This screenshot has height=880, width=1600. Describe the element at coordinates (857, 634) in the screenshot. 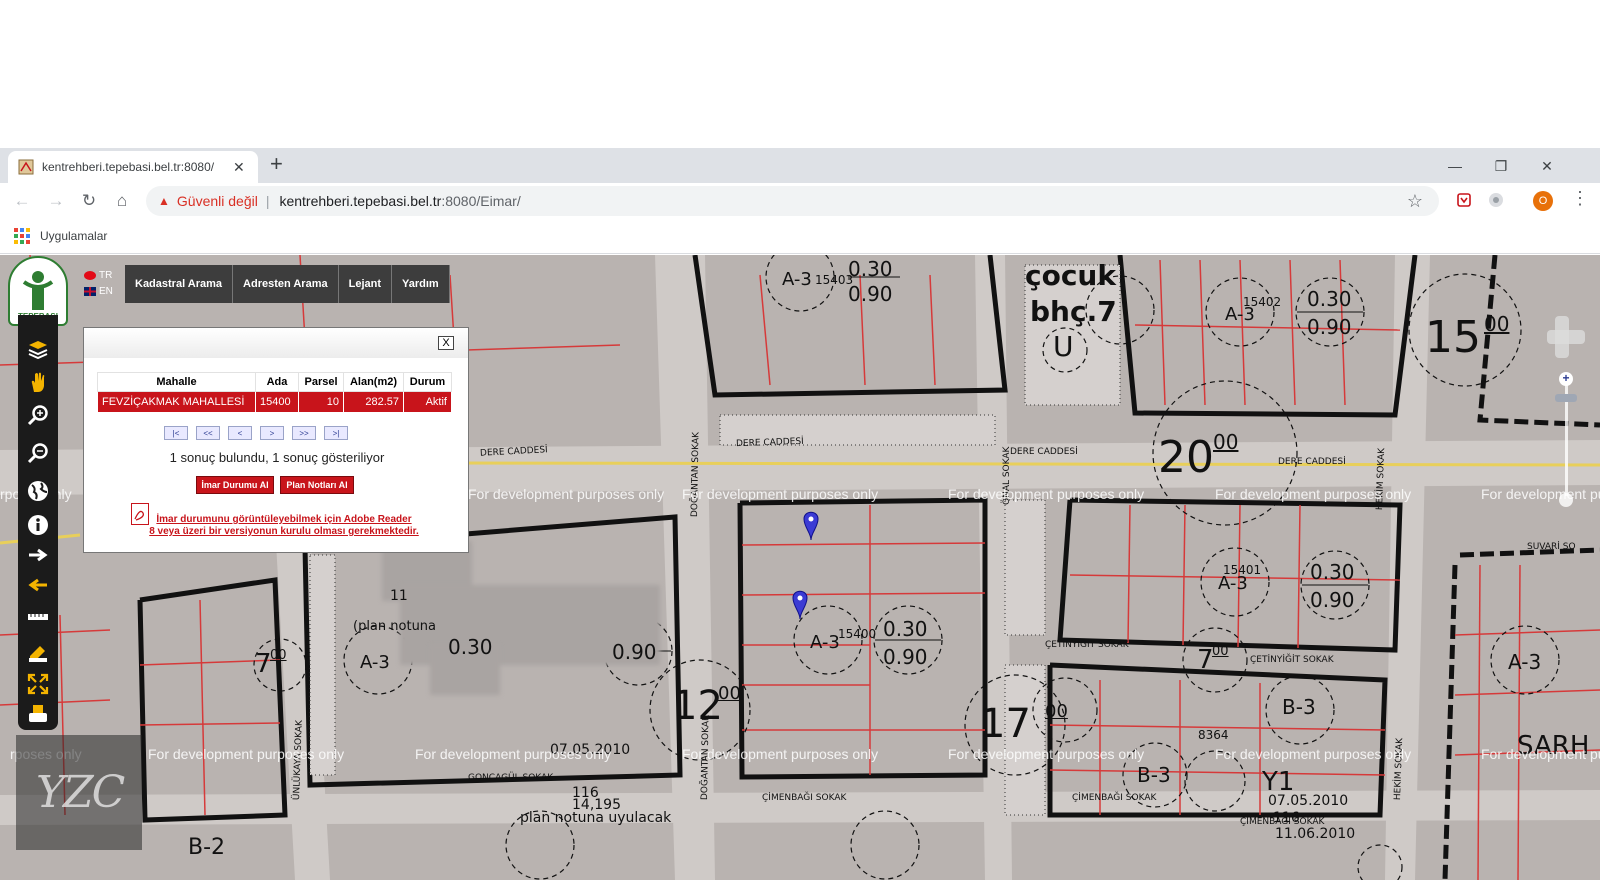

I see `ada-number: 15400` at that location.